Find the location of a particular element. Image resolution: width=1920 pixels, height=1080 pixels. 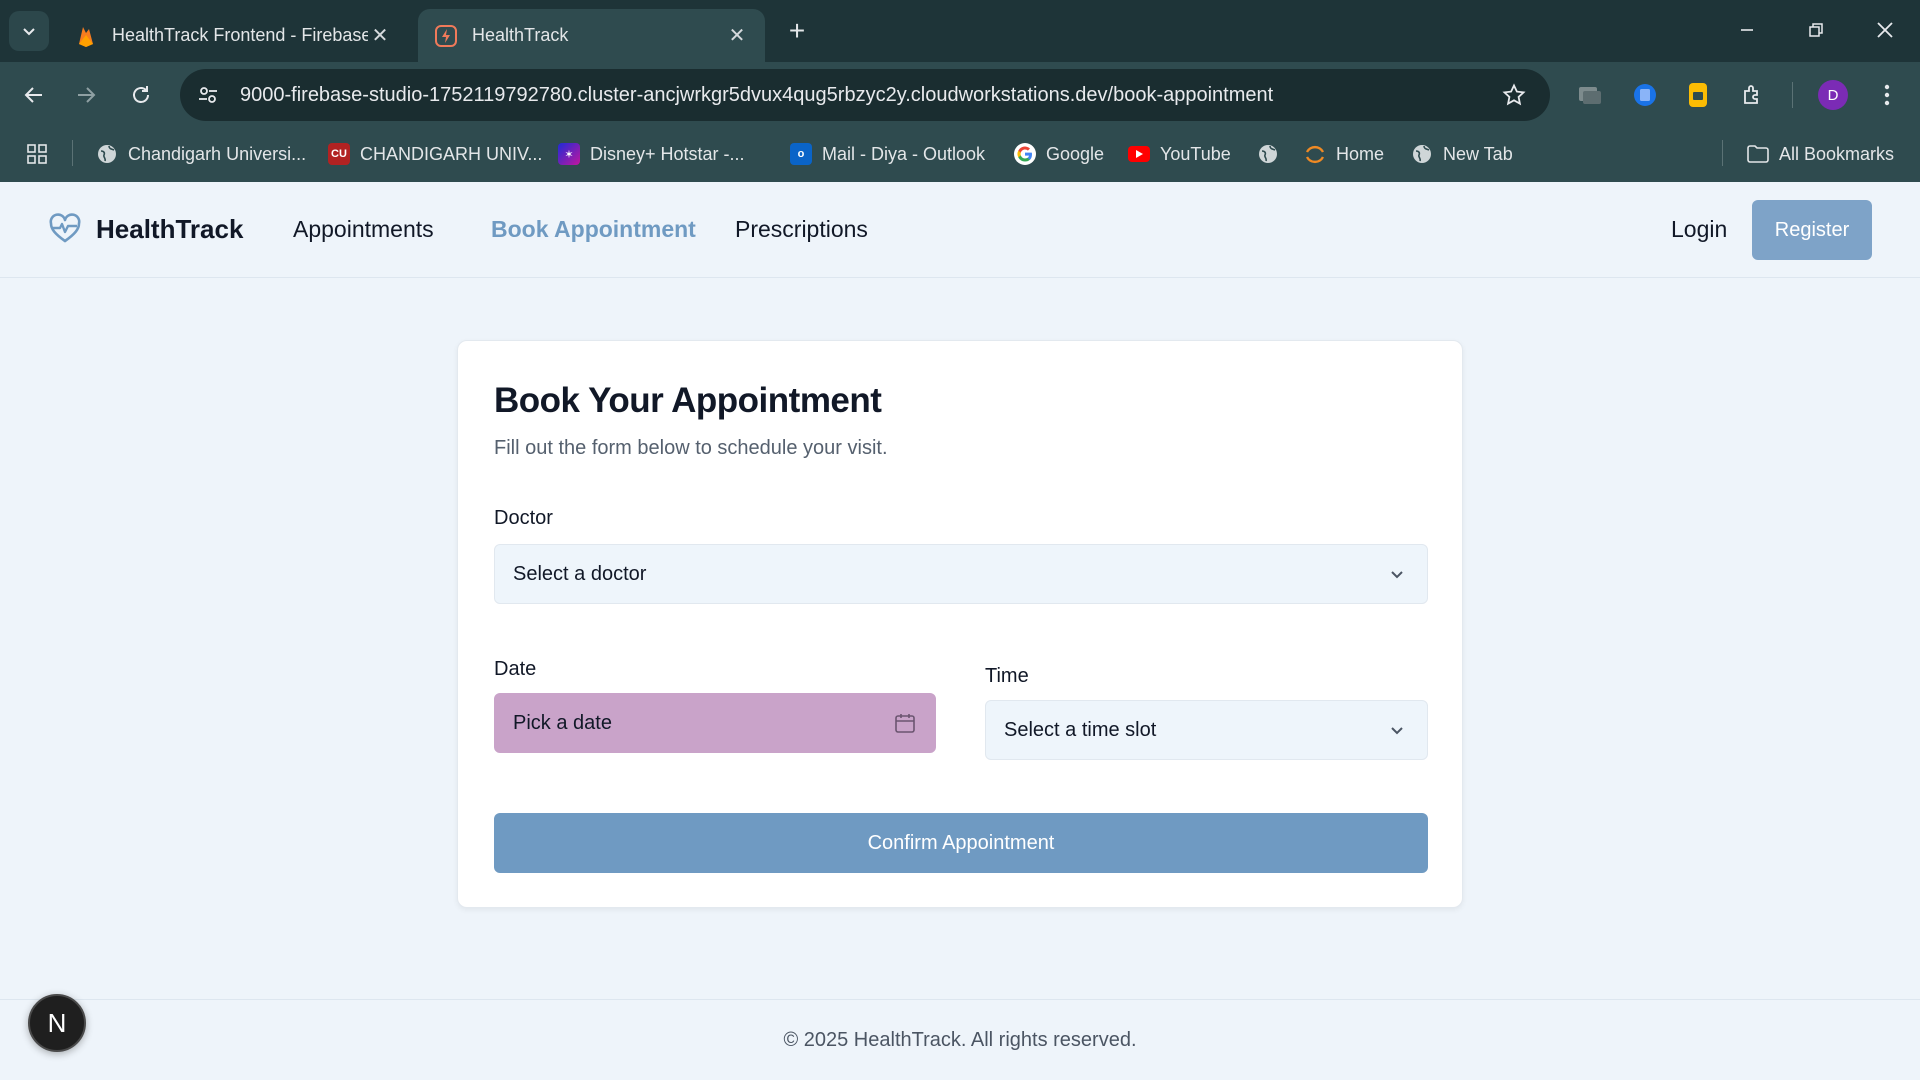

register-button: Register is located at coordinates (1812, 230).